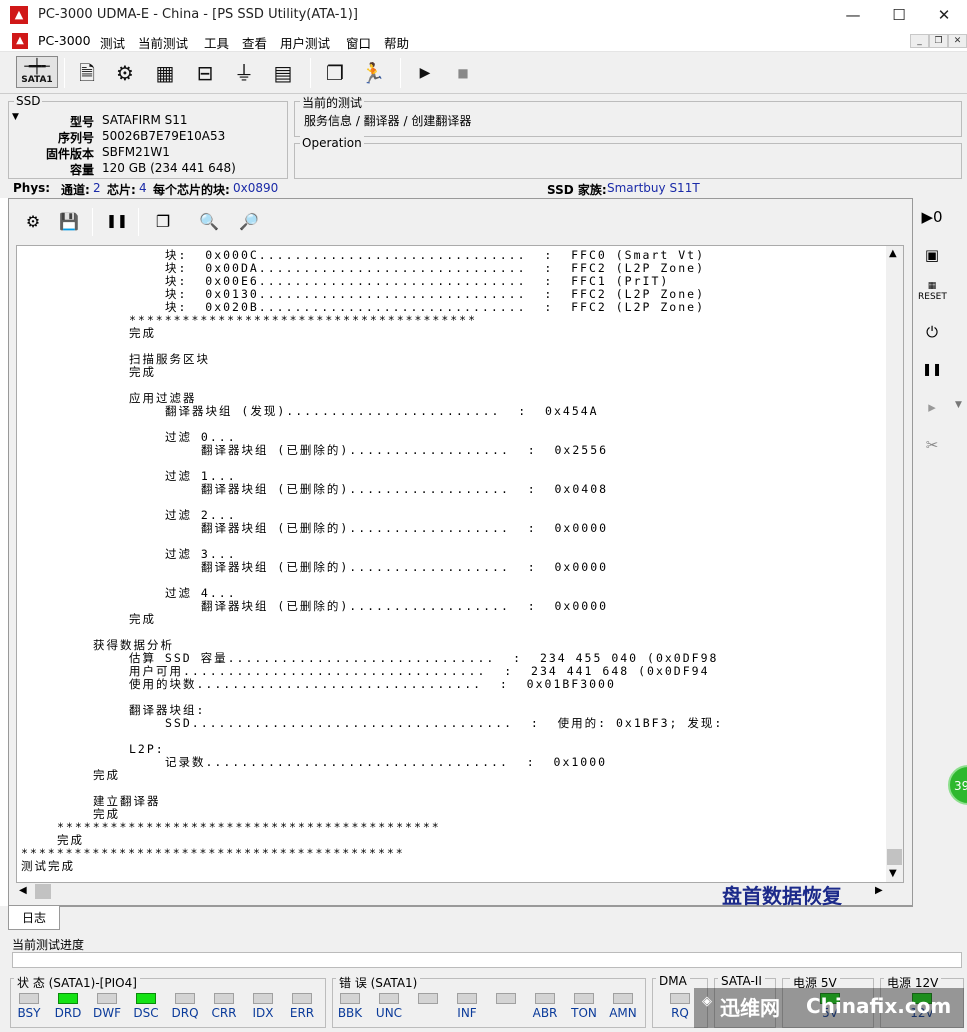  Describe the element at coordinates (224, 1013) in the screenshot. I see `status-led-label: CRR` at that location.